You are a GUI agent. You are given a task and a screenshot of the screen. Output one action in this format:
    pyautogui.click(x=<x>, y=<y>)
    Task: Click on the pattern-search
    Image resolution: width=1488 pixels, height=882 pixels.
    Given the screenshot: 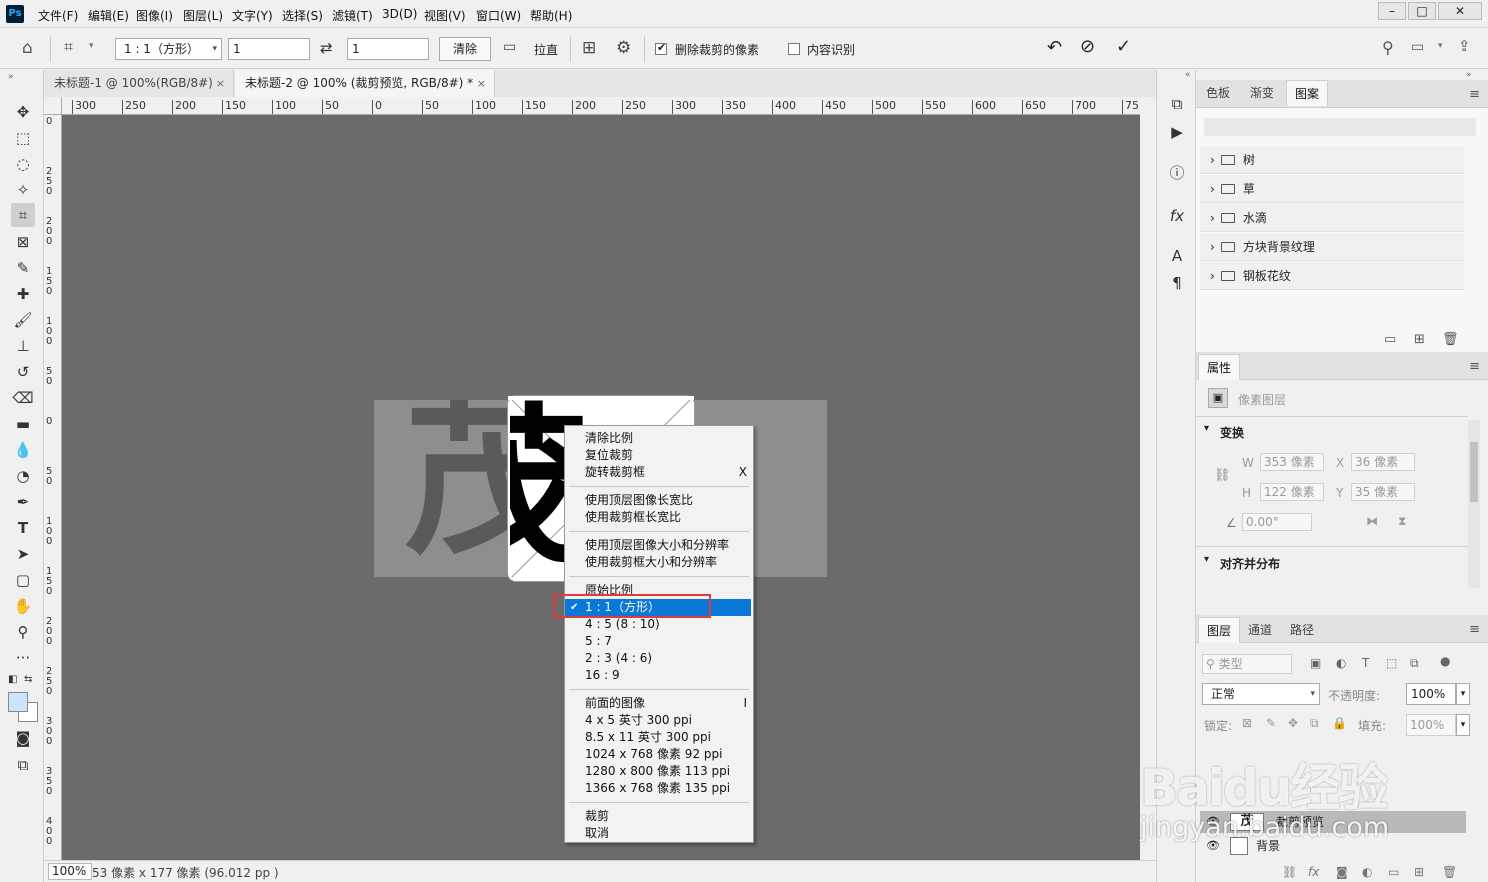 What is the action you would take?
    pyautogui.click(x=1340, y=127)
    